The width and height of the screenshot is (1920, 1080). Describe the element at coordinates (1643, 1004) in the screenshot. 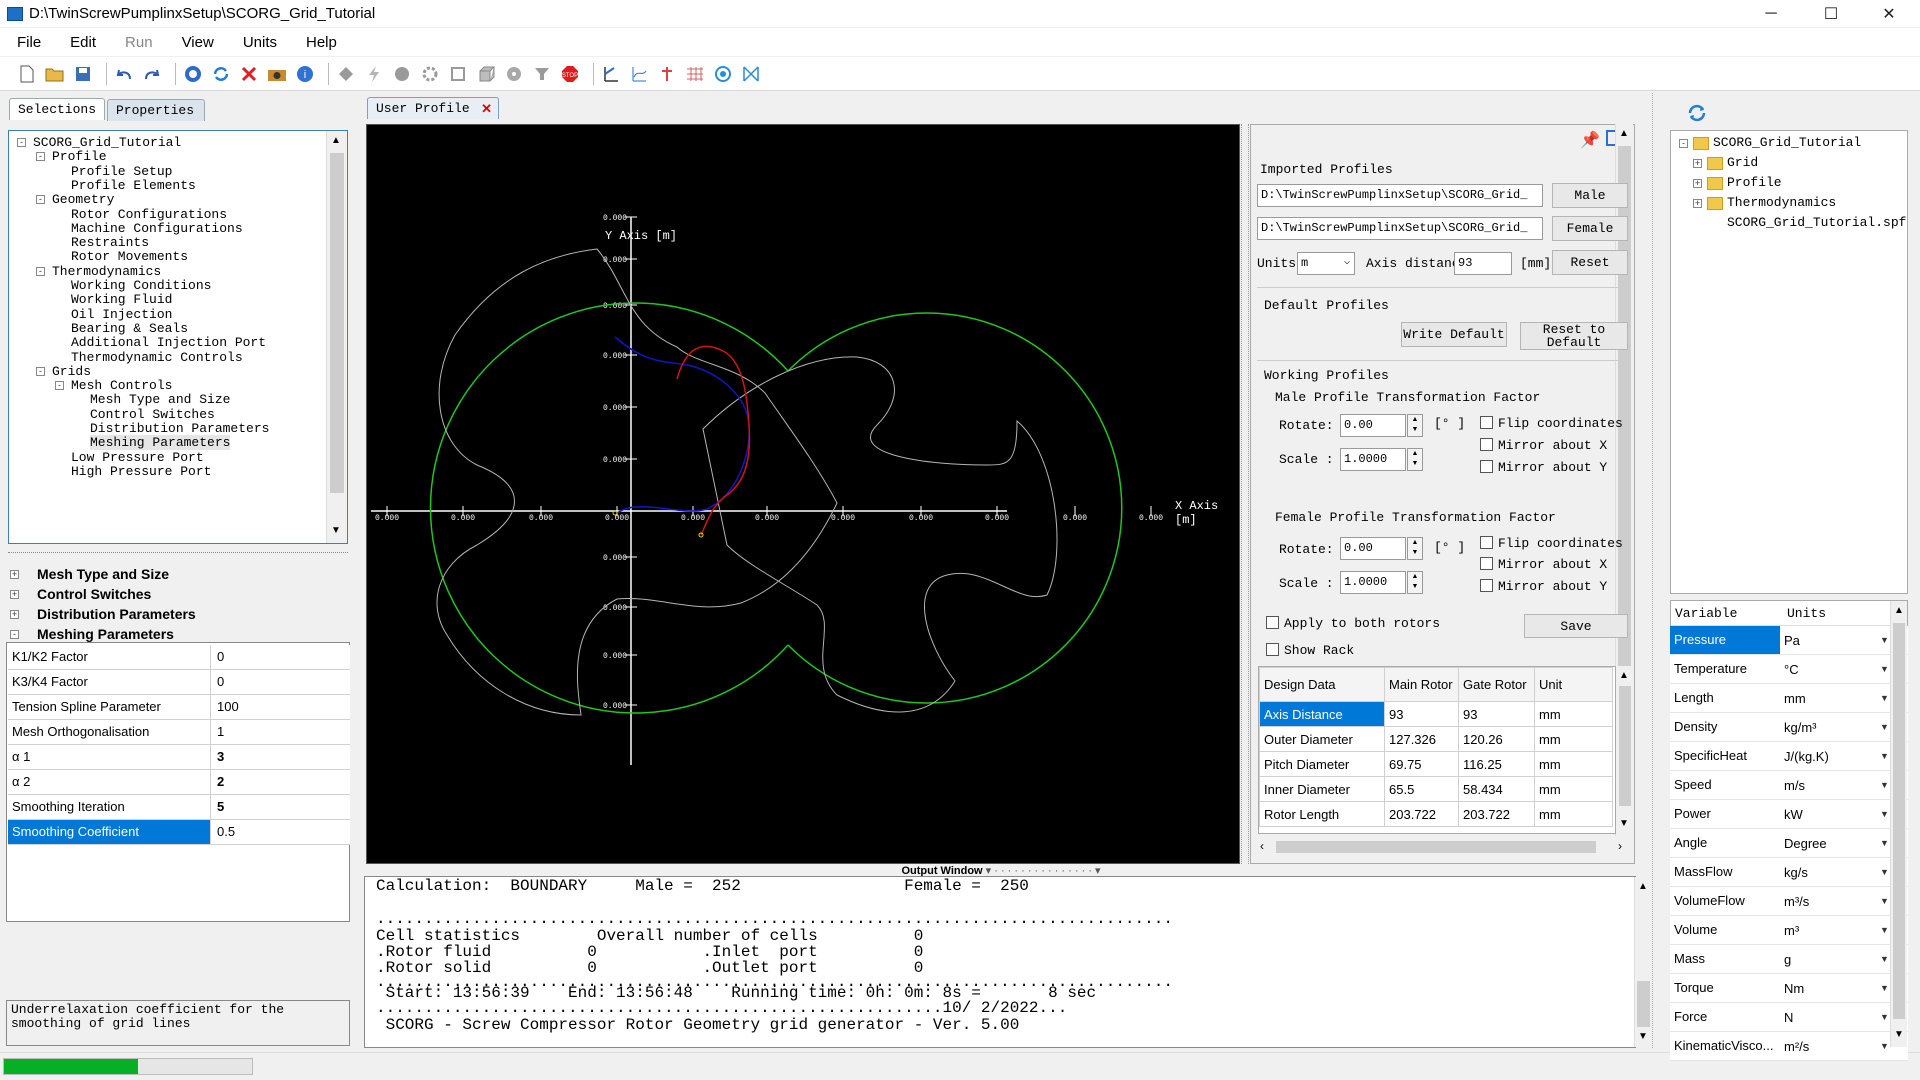

I see `output-scroll-thumb` at that location.